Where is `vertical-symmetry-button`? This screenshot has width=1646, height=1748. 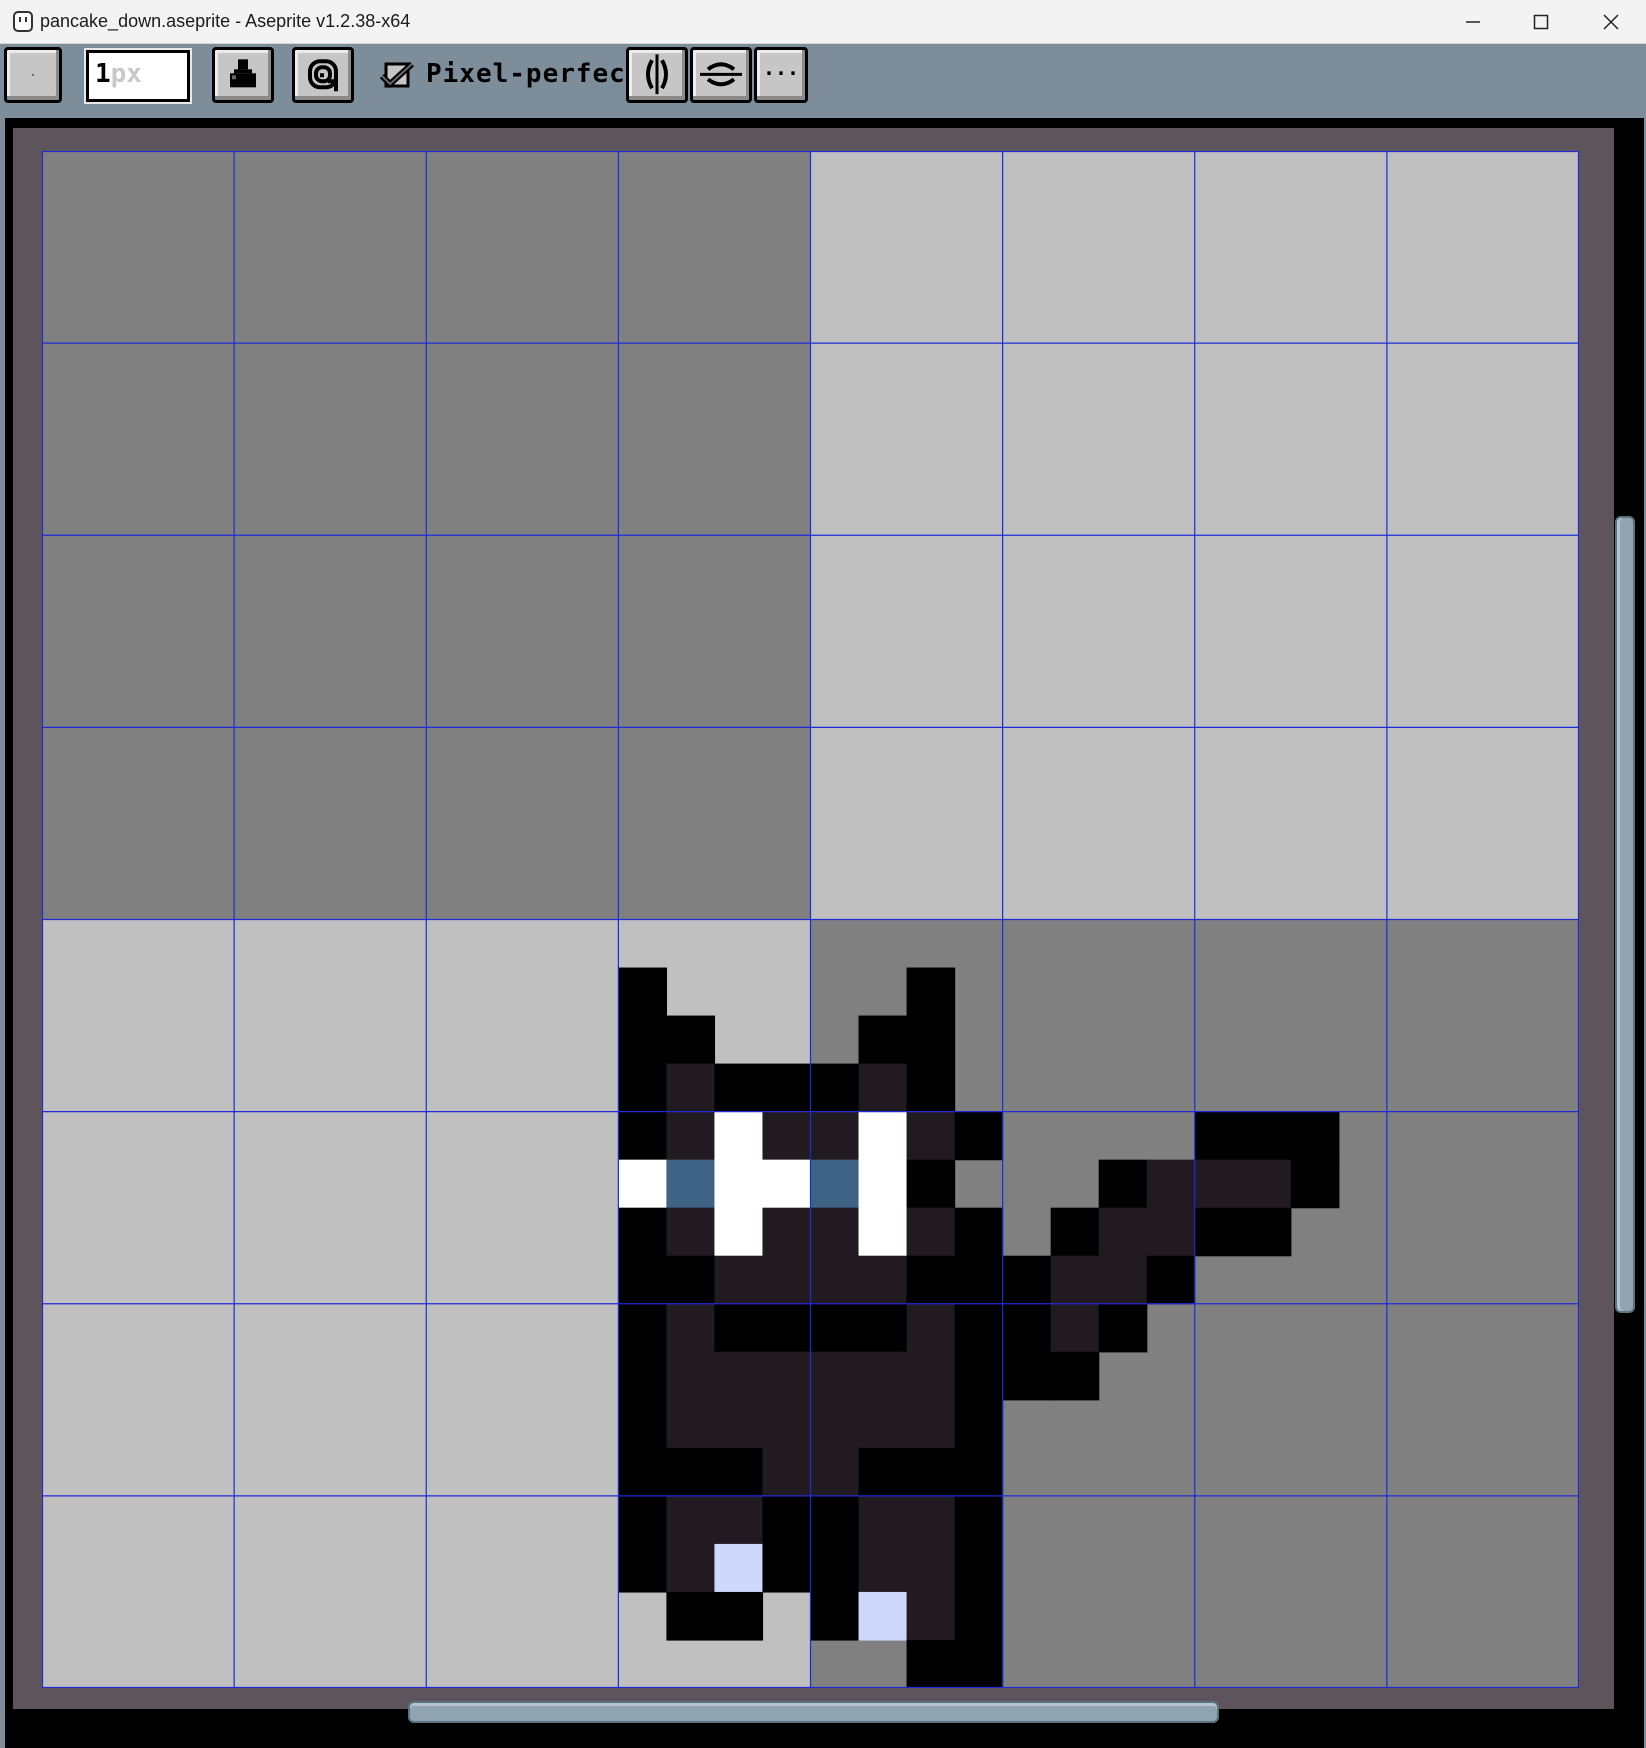 vertical-symmetry-button is located at coordinates (657, 75).